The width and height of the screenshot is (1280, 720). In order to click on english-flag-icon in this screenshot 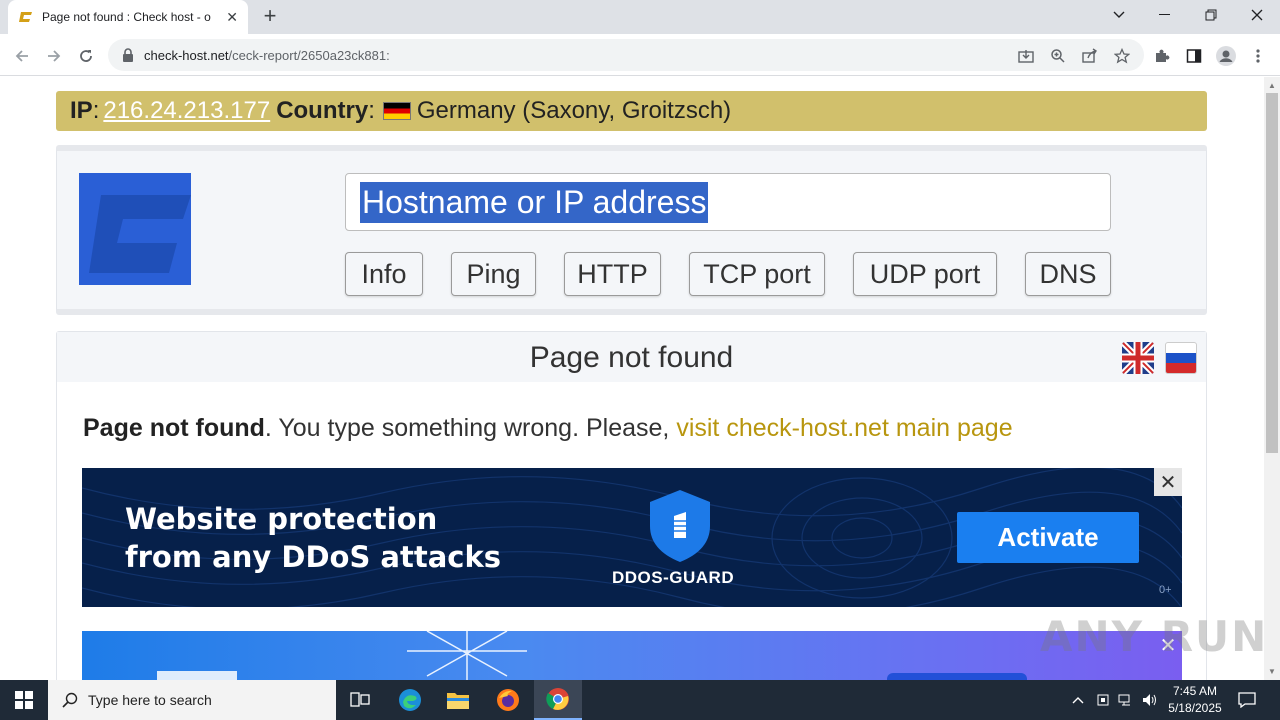, I will do `click(1138, 358)`.